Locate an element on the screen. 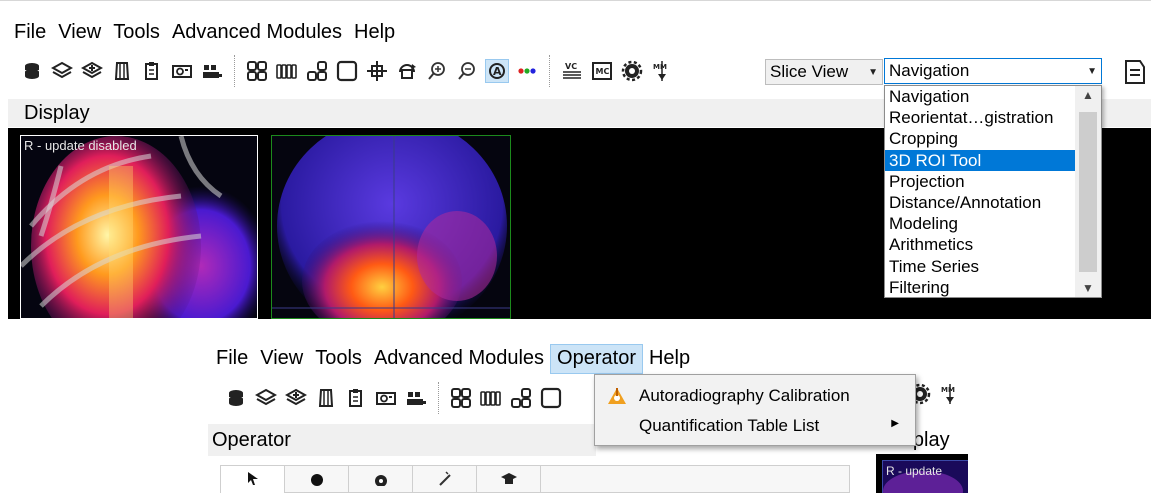 The width and height of the screenshot is (1151, 493). scrollbar-thumb is located at coordinates (1088, 192).